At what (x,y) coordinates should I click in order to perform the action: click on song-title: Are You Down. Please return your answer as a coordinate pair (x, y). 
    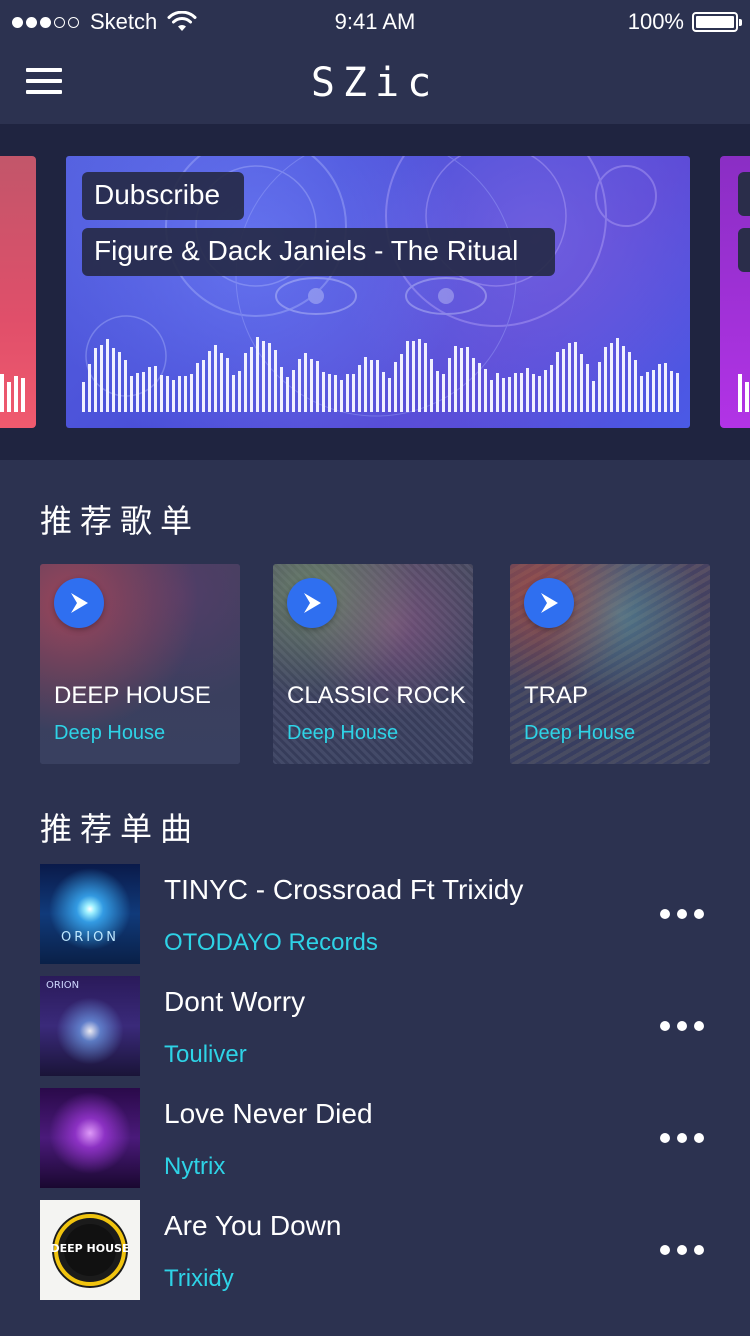
    Looking at the image, I should click on (253, 1225).